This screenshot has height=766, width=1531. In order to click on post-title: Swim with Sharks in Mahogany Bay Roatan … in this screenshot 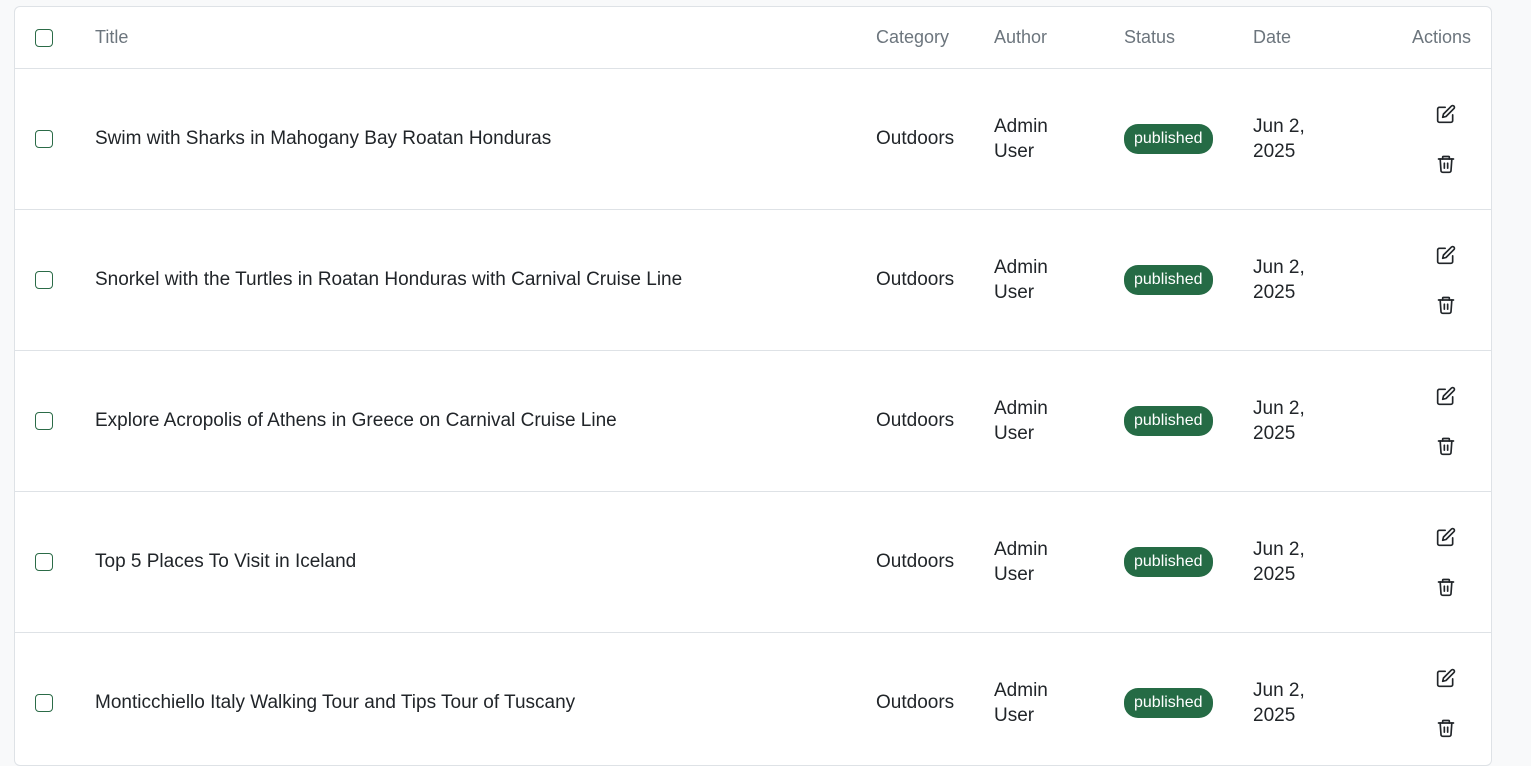, I will do `click(485, 139)`.